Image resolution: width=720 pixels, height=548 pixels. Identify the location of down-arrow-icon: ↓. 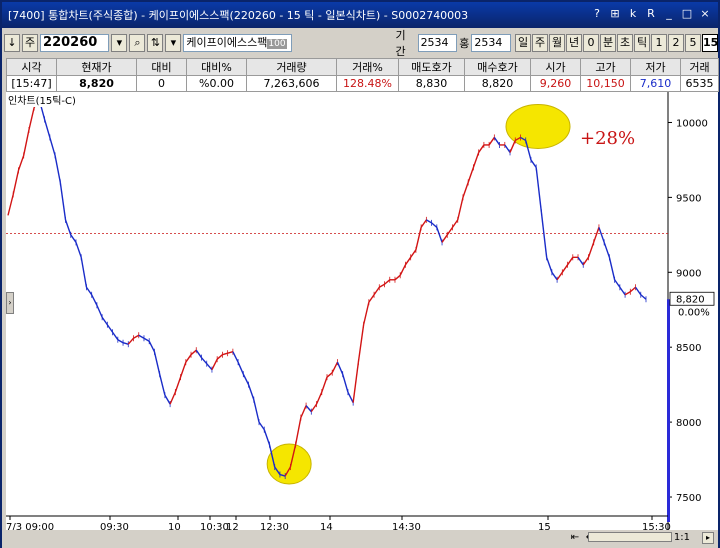
(12, 43).